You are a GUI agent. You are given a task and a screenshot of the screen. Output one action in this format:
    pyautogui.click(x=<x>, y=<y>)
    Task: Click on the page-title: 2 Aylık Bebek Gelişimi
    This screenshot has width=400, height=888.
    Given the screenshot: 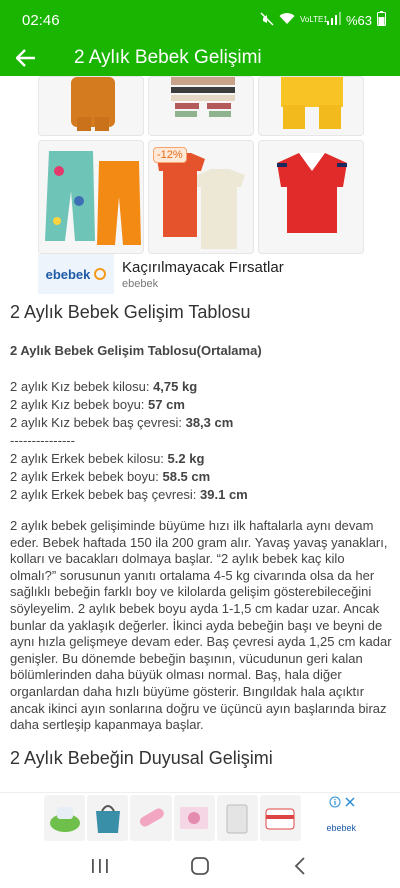 What is the action you would take?
    pyautogui.click(x=168, y=57)
    